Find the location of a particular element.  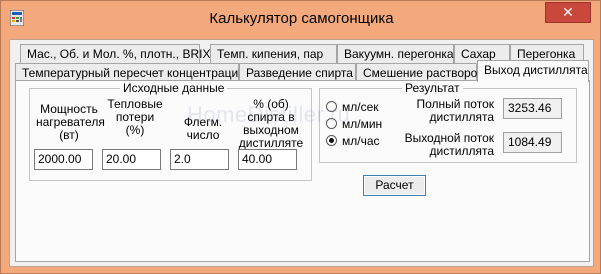

power-label: Мощность нагревателя (вт) is located at coordinates (70, 122).